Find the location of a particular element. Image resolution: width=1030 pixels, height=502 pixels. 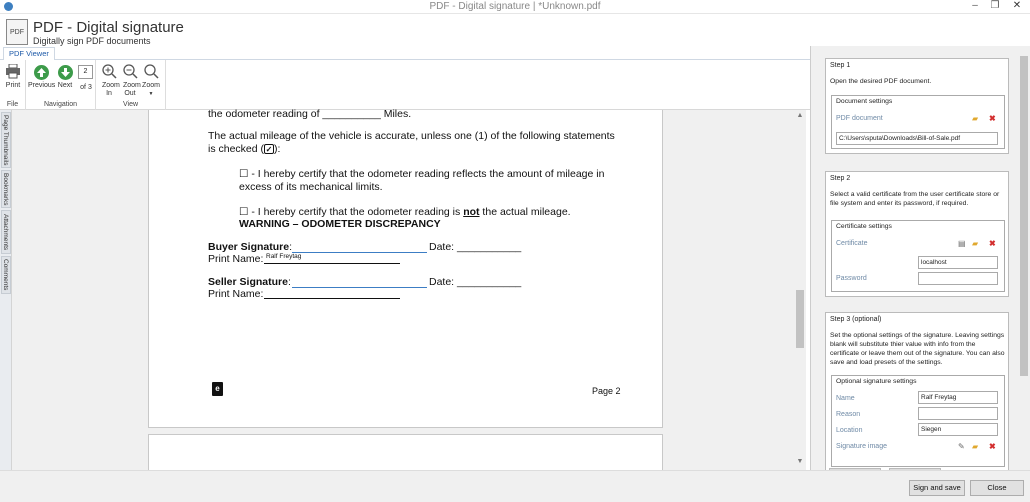

window-title: PDF - Digital signature | *Unknown.pdf is located at coordinates (515, 6).